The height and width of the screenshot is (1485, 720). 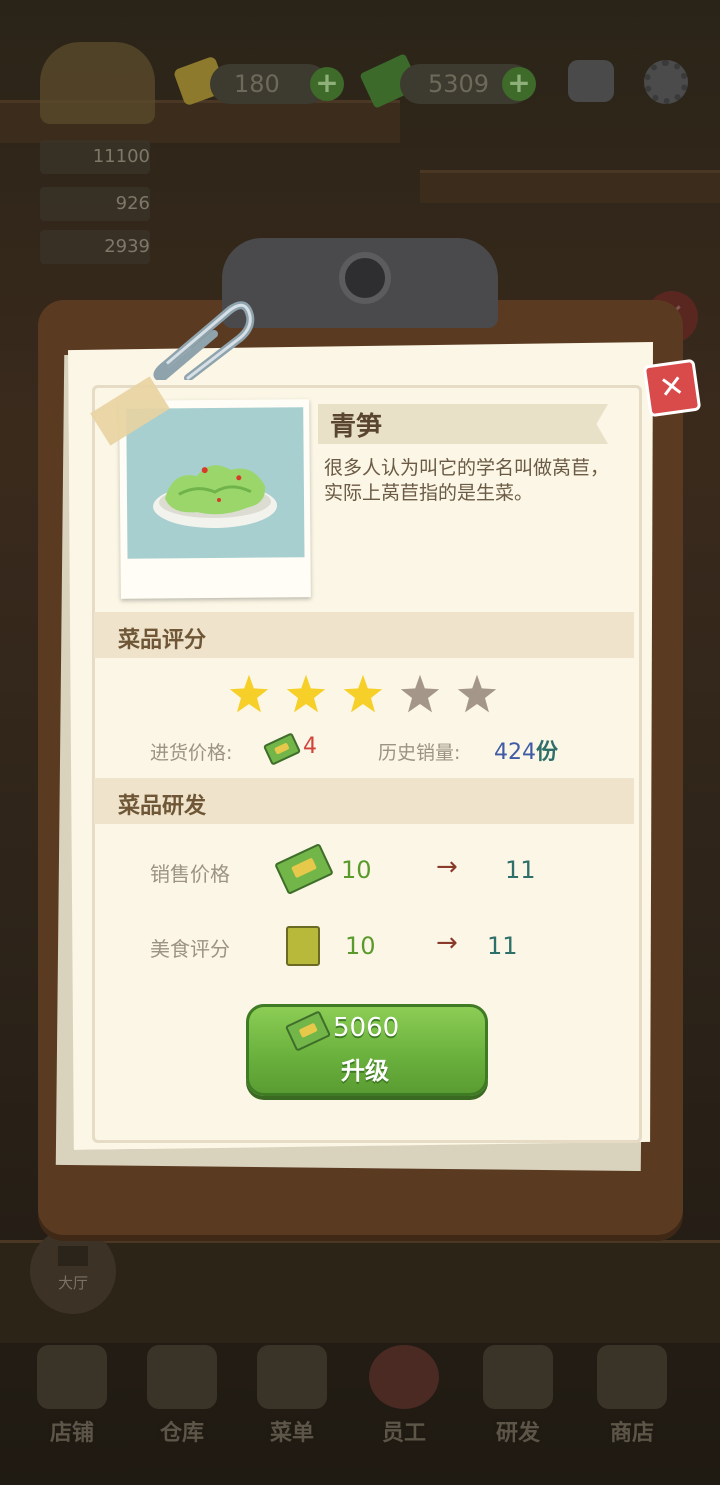 I want to click on sales-unit: 份, so click(x=547, y=752).